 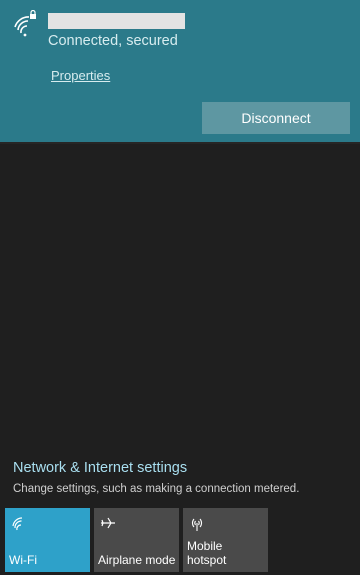 What do you see at coordinates (180, 143) in the screenshot?
I see `divider` at bounding box center [180, 143].